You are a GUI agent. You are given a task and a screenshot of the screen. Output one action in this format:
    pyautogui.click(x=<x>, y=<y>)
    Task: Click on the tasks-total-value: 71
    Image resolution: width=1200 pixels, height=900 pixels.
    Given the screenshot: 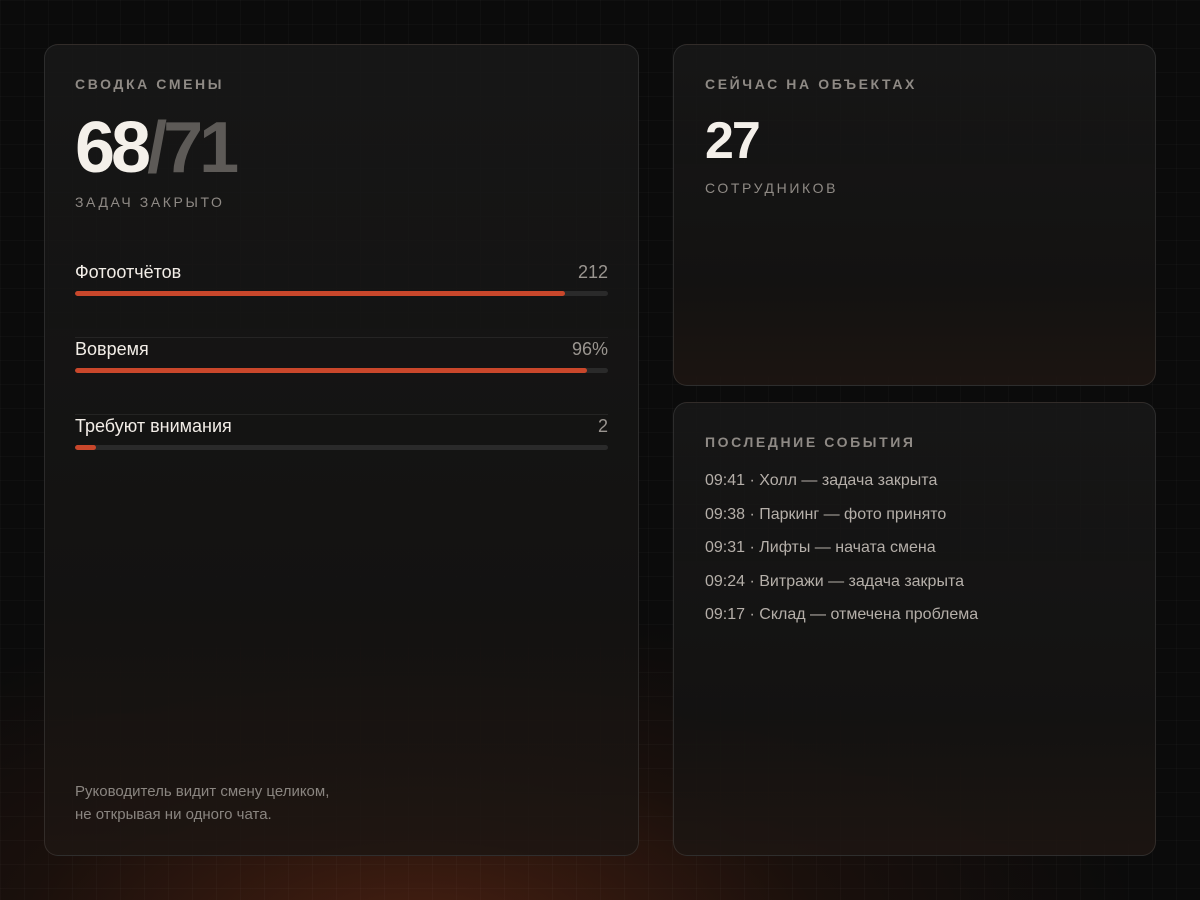 What is the action you would take?
    pyautogui.click(x=201, y=148)
    